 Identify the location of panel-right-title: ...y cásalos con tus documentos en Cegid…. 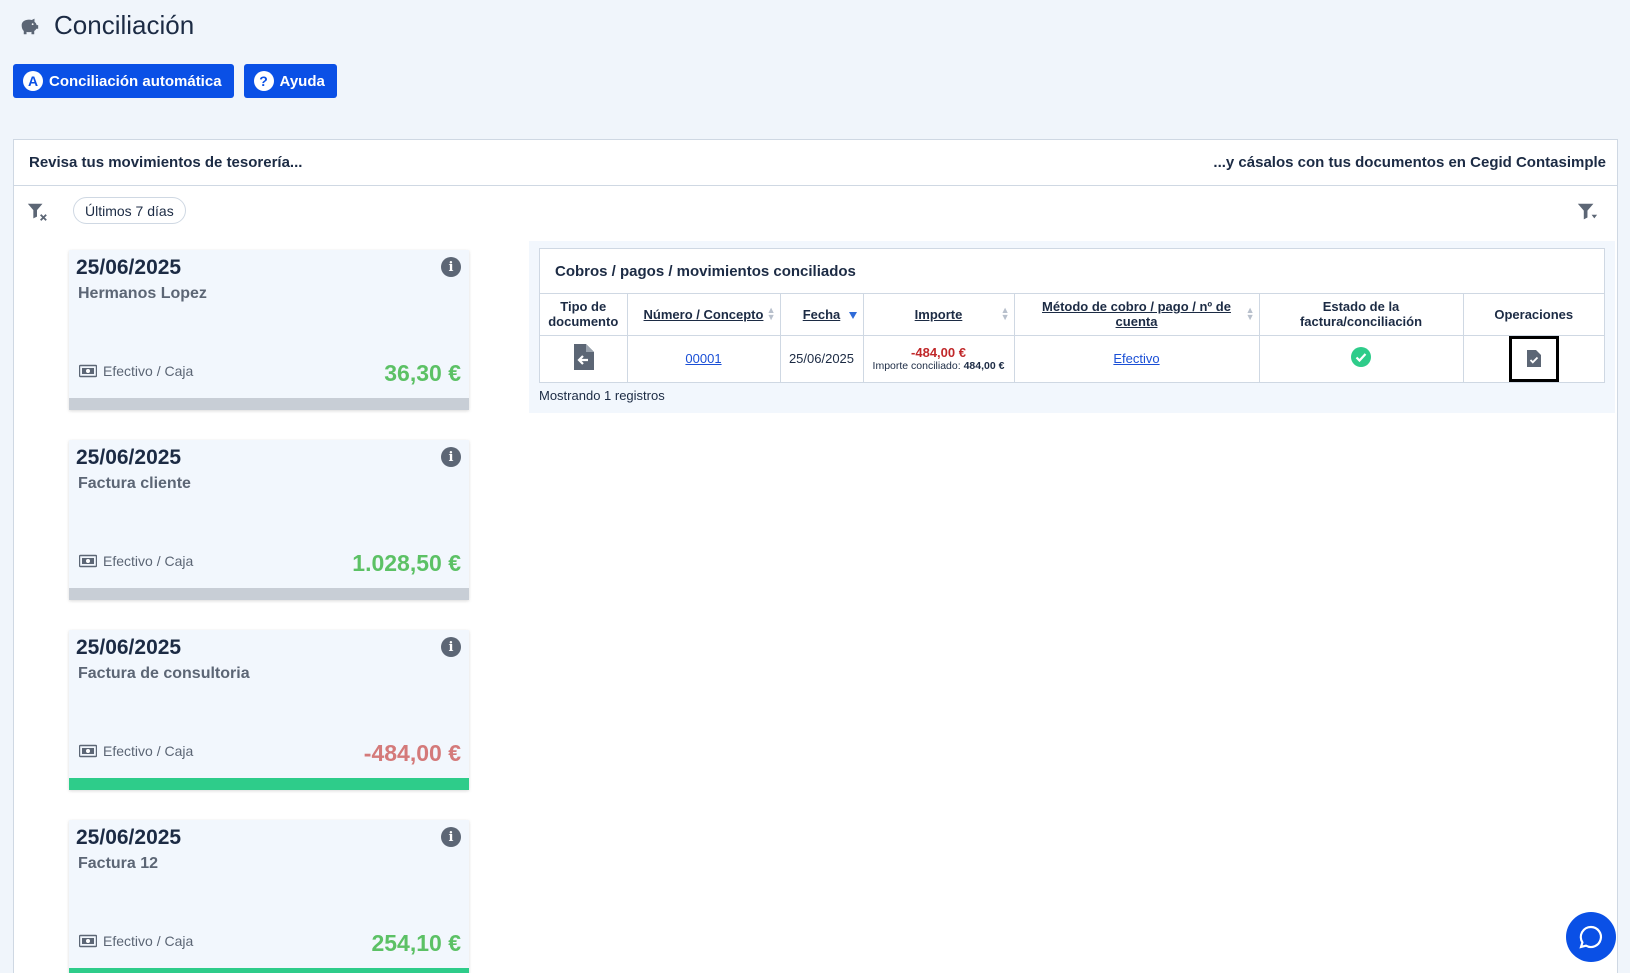
(1409, 162).